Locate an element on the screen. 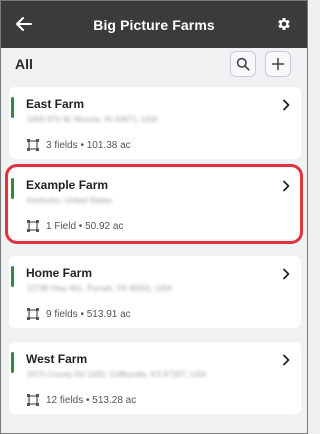 The image size is (320, 434). filter-label: All is located at coordinates (24, 64).